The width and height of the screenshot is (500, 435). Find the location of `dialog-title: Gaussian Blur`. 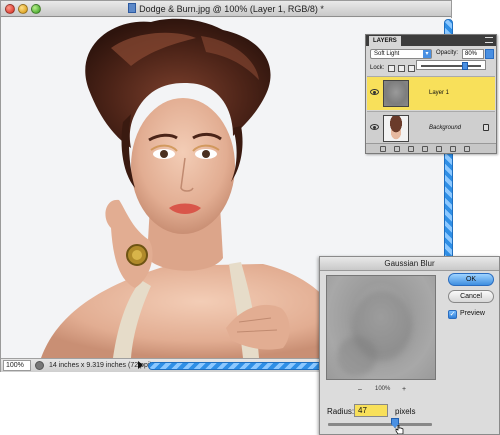

dialog-title: Gaussian Blur is located at coordinates (409, 264).